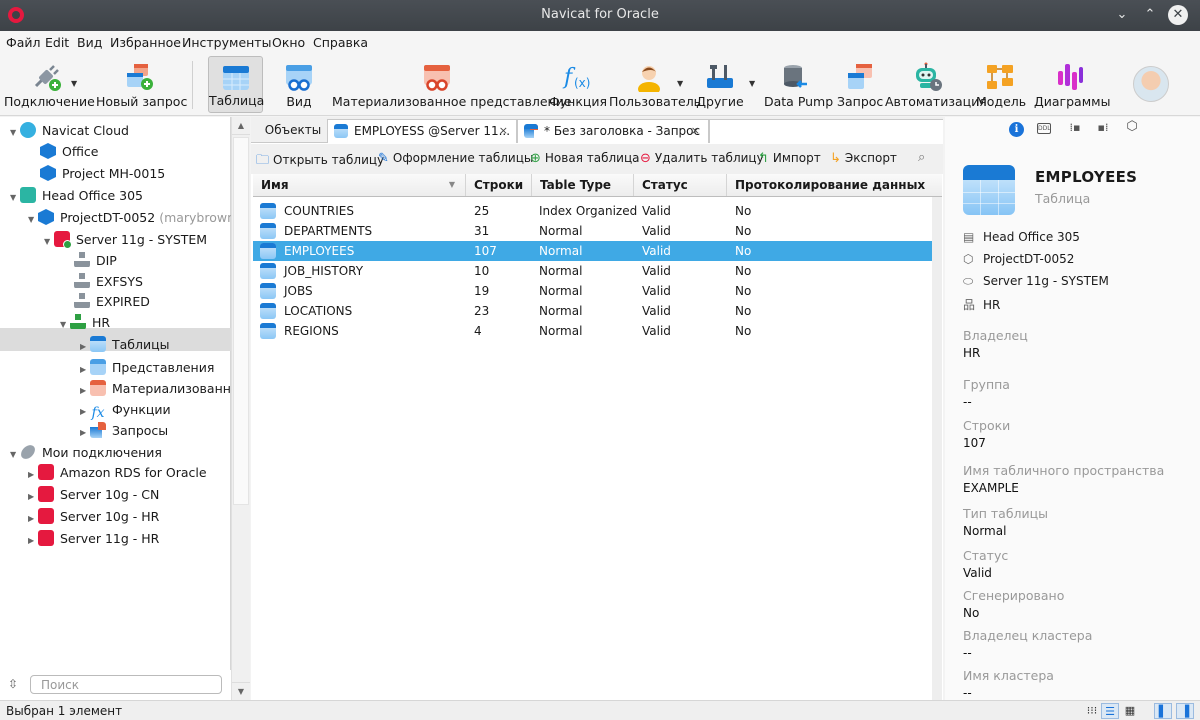 The image size is (1200, 720). I want to click on tree-item-materialized-views: ▶ Материализованны, so click(160, 388).